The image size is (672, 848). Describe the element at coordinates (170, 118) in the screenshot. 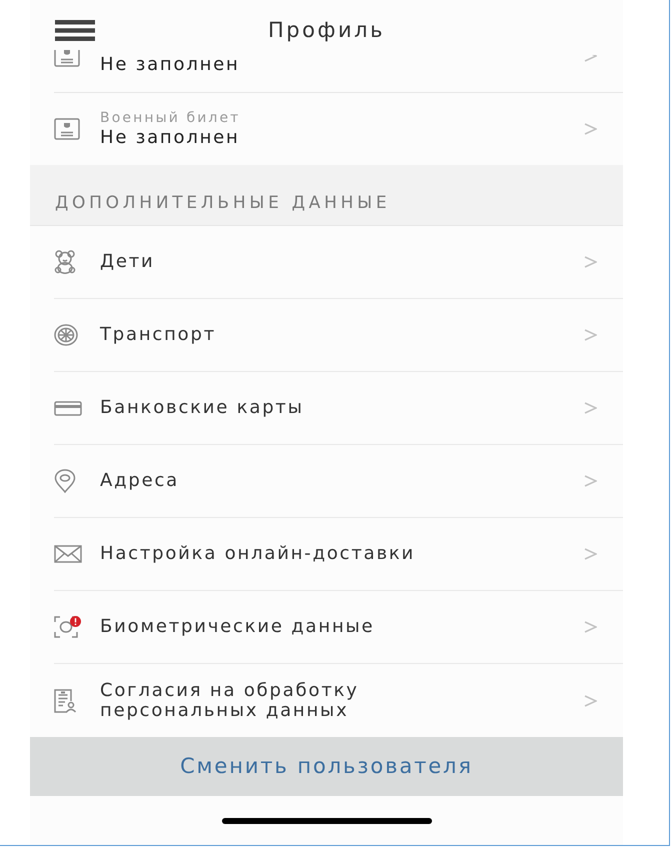

I see `document-label: Военный билет` at that location.